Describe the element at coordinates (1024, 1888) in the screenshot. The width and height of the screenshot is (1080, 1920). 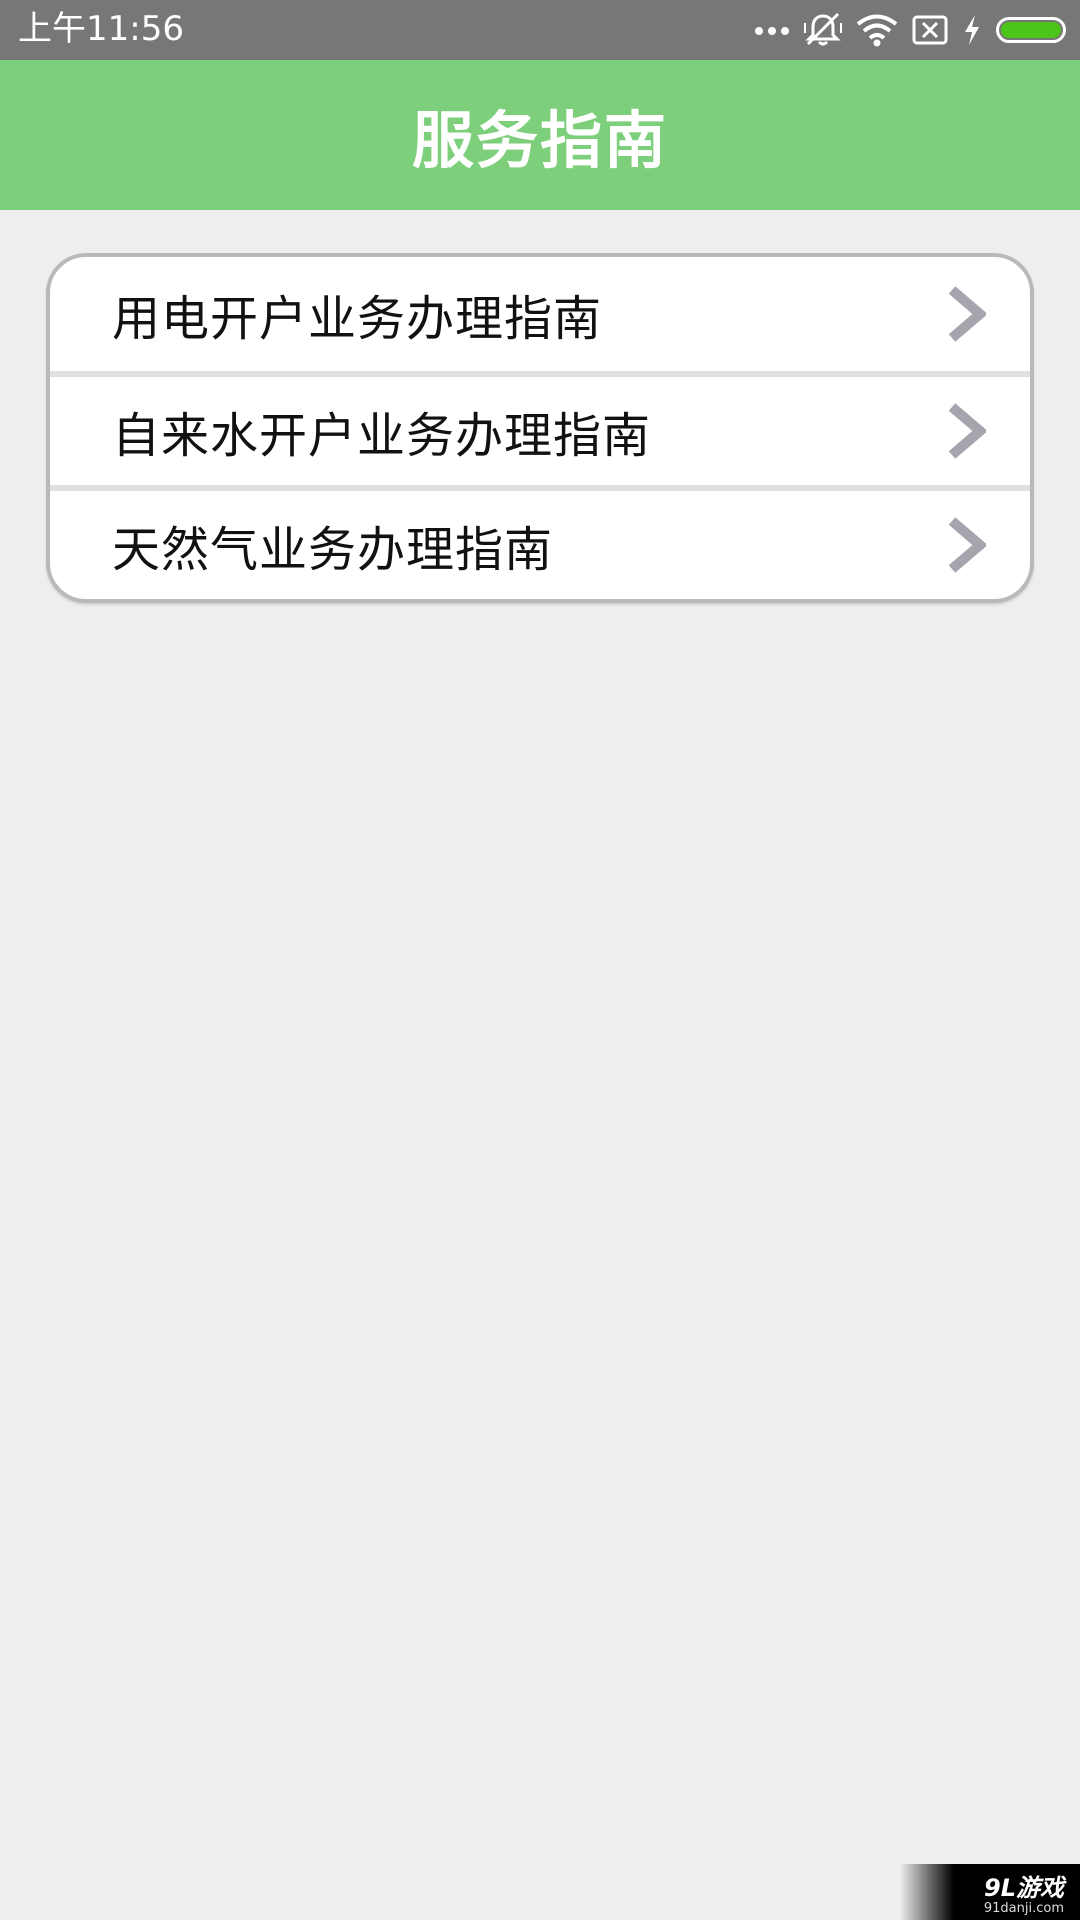
I see `watermark-logo: 9L游戏` at that location.